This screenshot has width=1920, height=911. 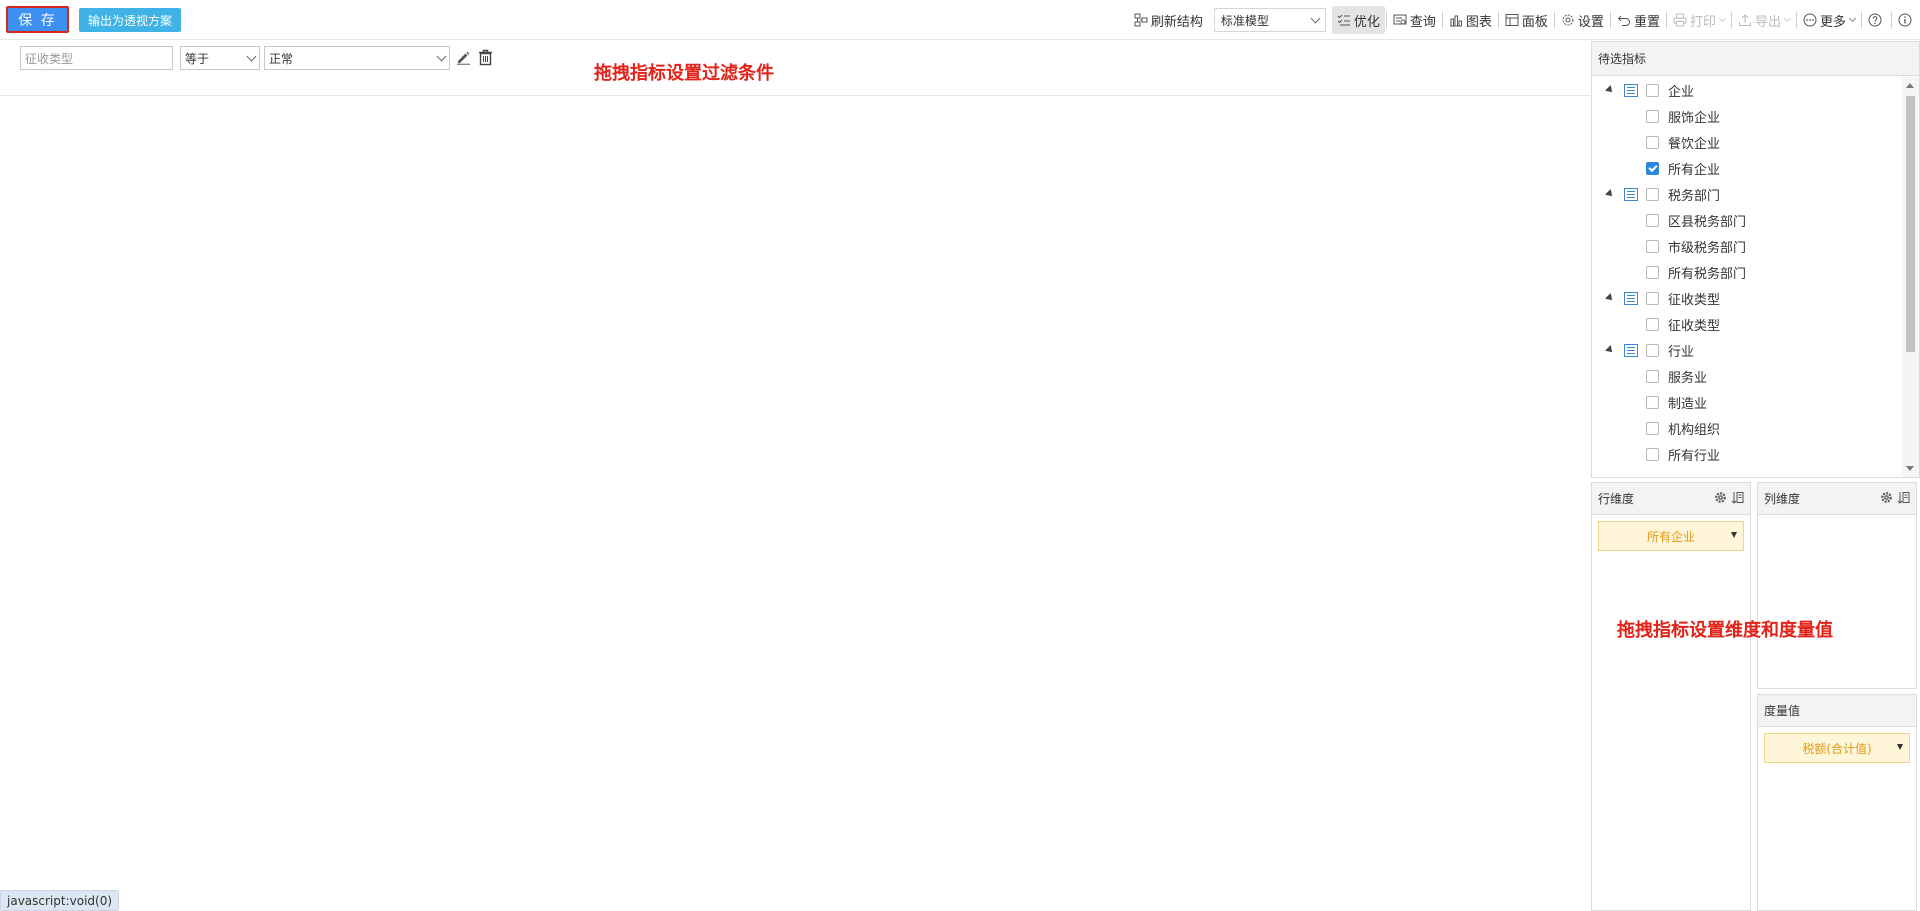 I want to click on tree-item: 区县税务部门, so click(x=1747, y=220).